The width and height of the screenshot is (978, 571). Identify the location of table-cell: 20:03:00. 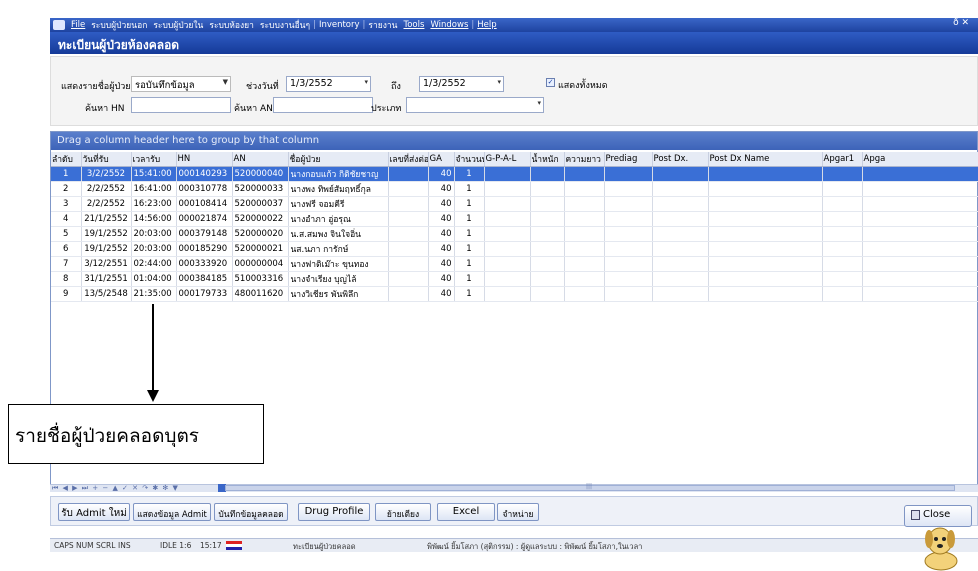
(154, 249).